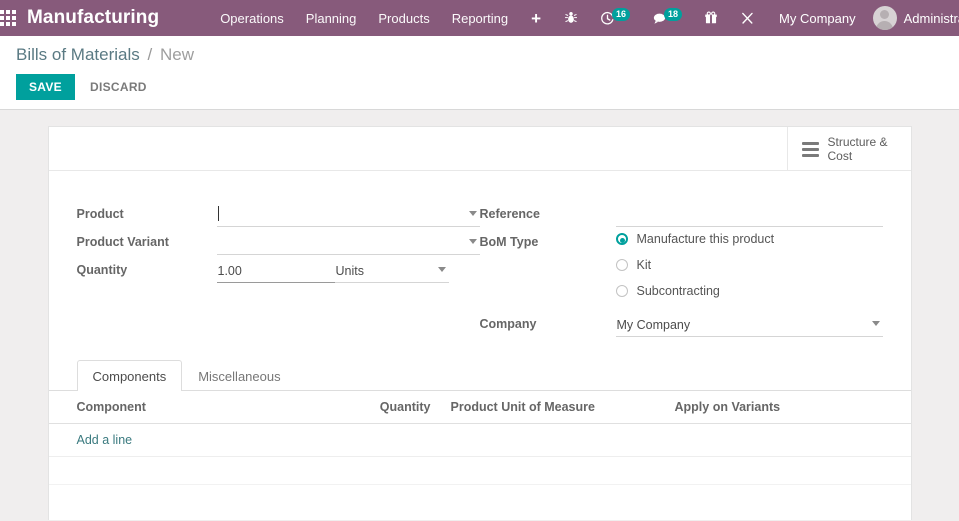  Describe the element at coordinates (218, 213) in the screenshot. I see `text-caret` at that location.